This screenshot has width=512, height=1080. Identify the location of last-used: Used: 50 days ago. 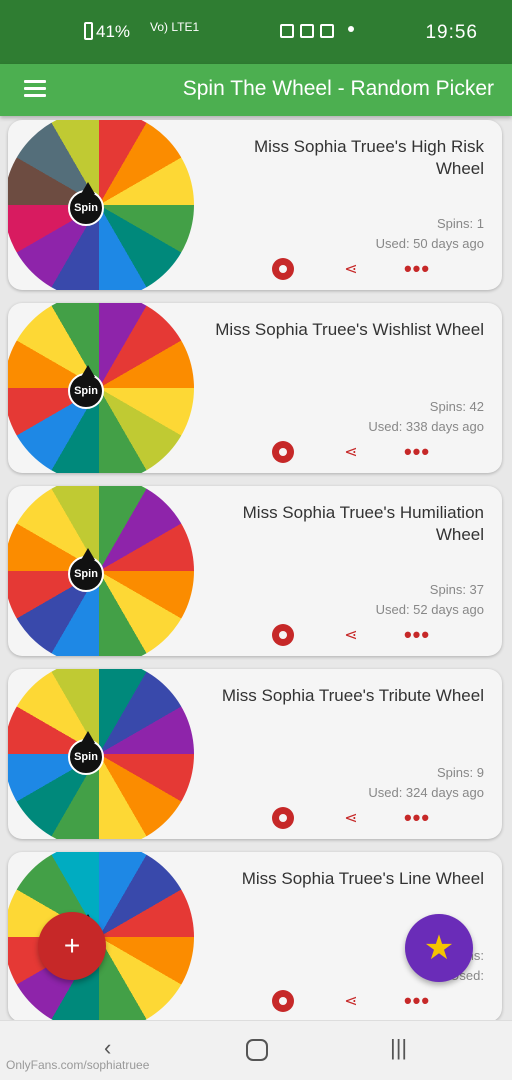
(429, 243).